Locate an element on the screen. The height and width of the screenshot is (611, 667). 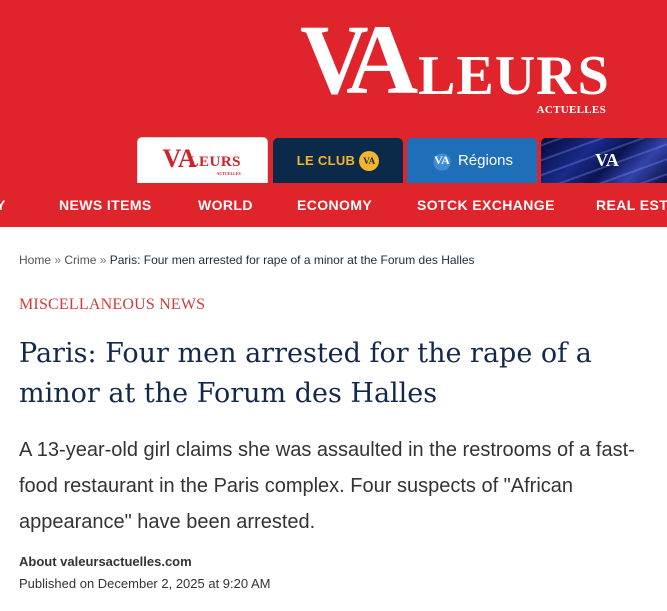
nav-item-stock-exchange: SOTCK EXCHANGE is located at coordinates (486, 205).